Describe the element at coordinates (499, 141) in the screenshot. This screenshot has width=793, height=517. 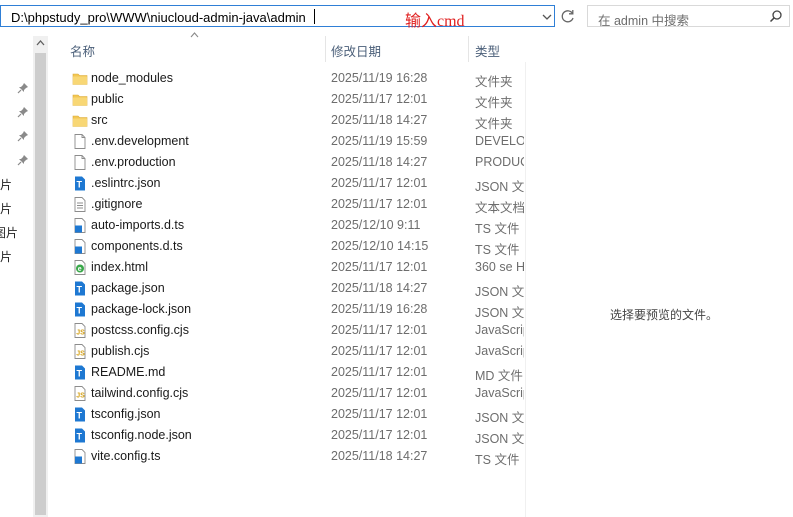
I see `file-type: DEVELOPMENT` at that location.